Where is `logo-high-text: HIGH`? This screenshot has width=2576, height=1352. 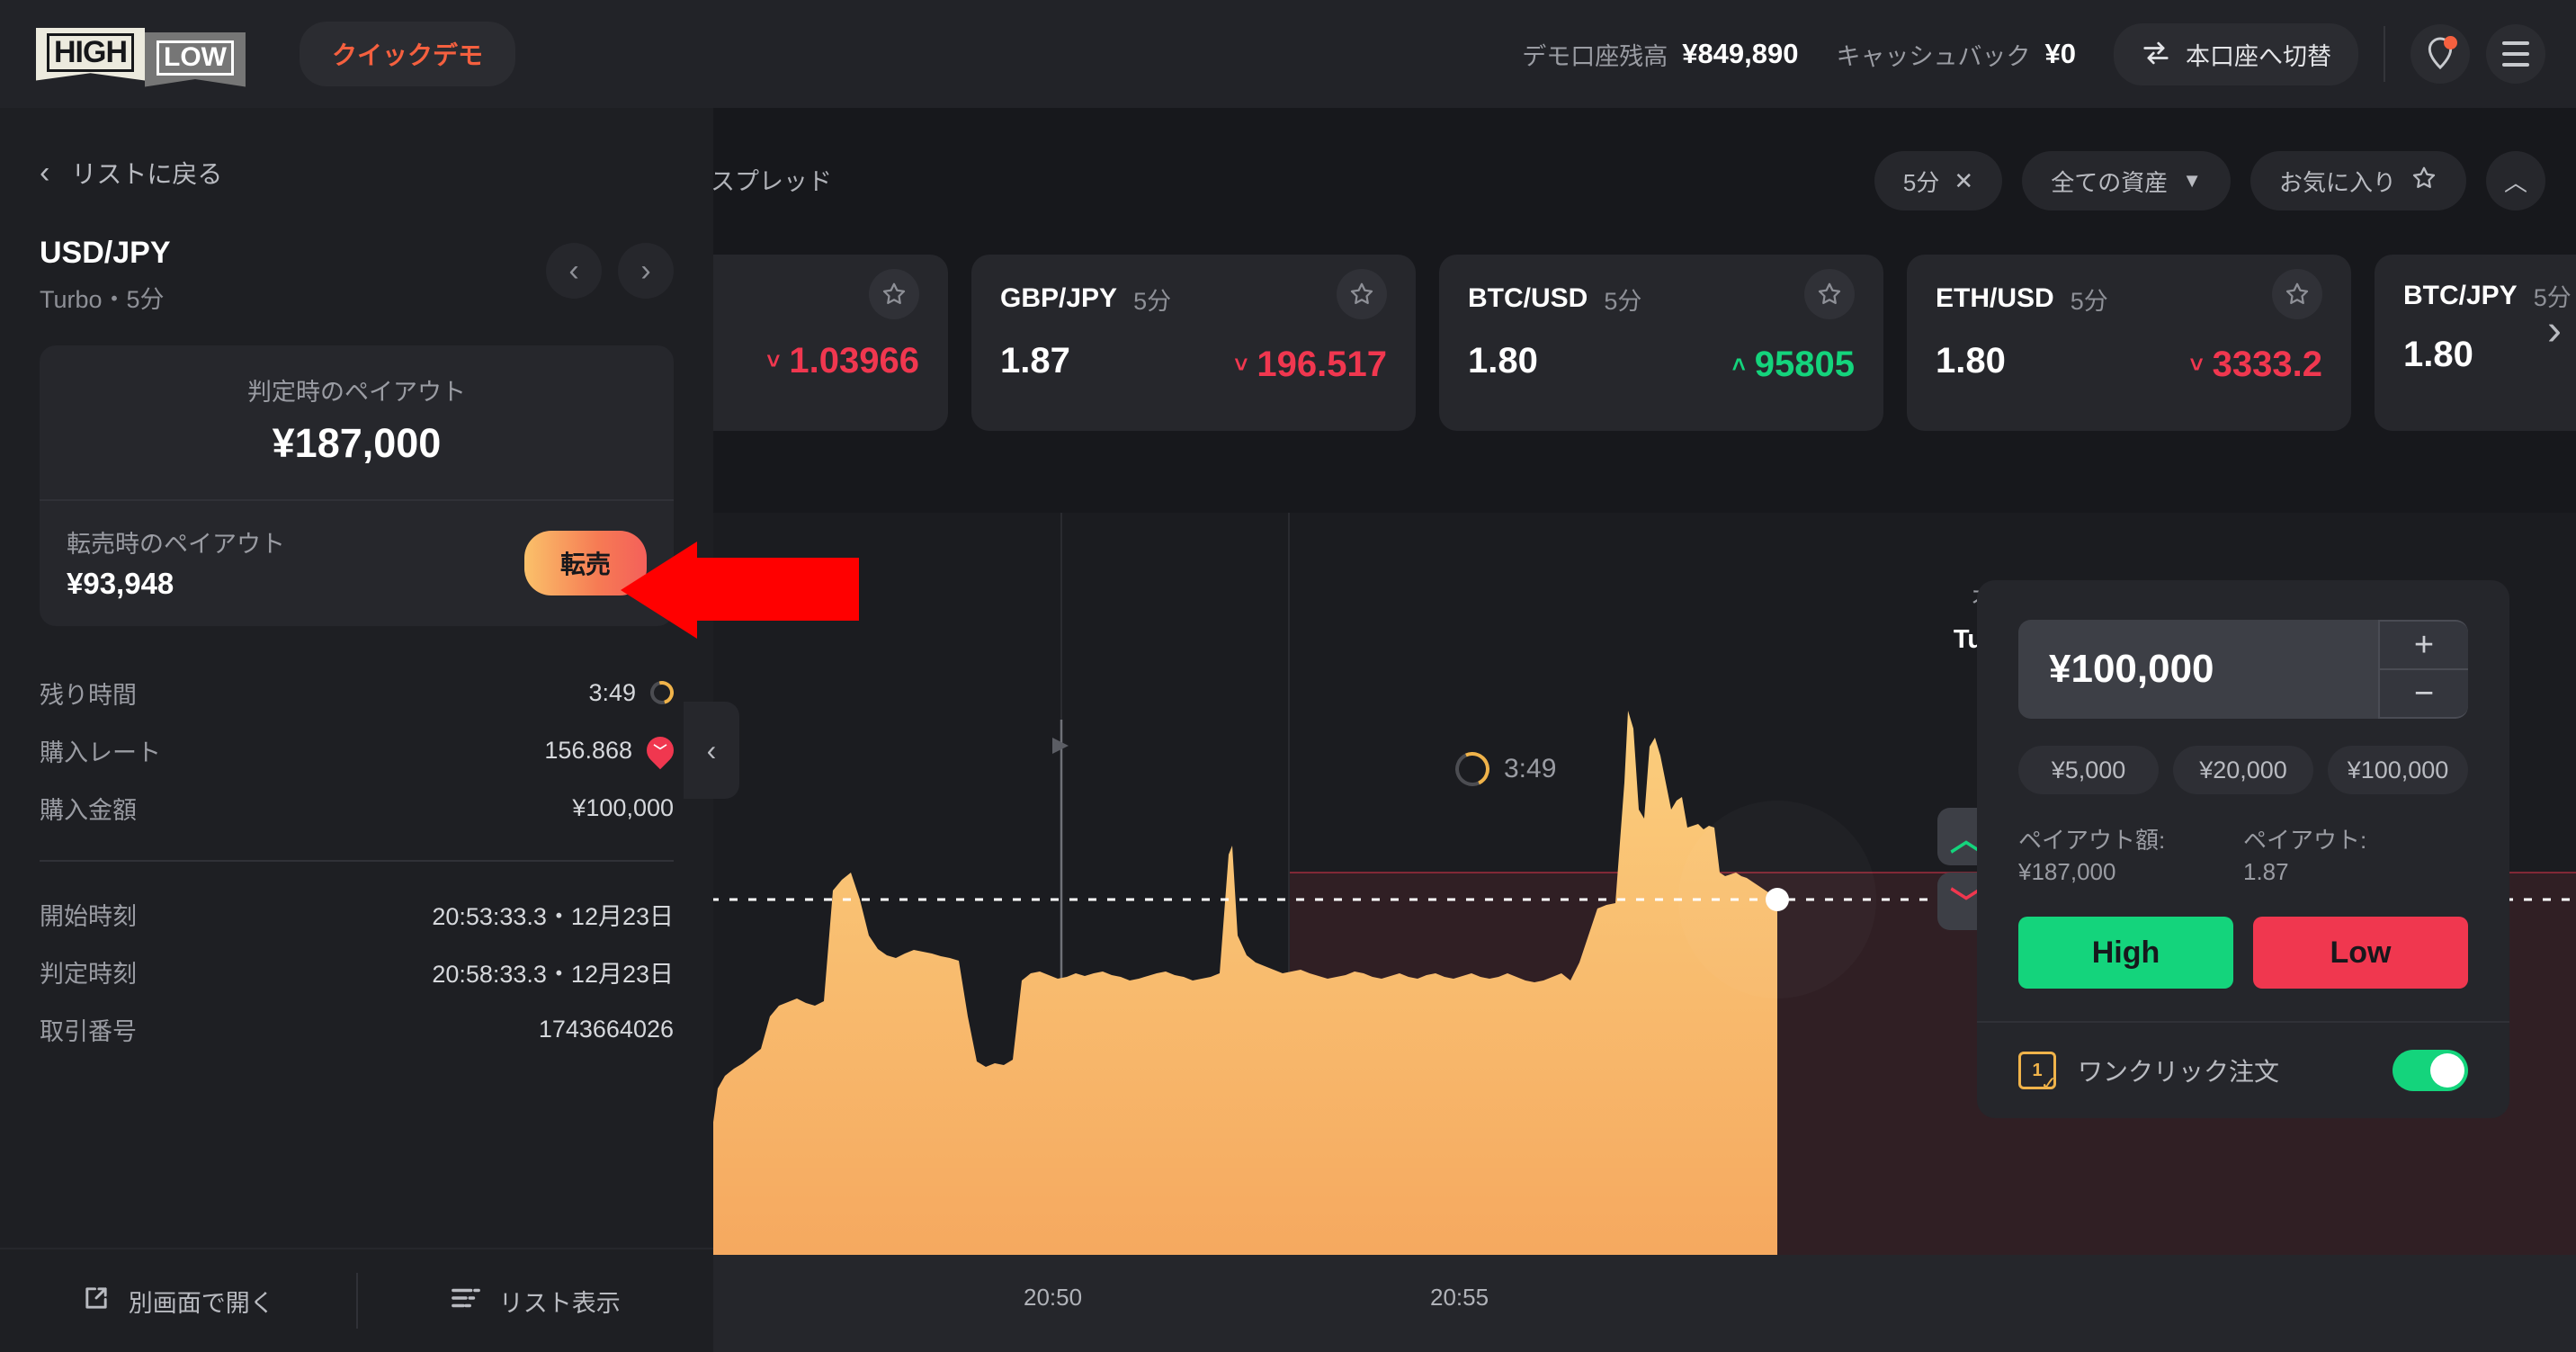 logo-high-text: HIGH is located at coordinates (90, 52).